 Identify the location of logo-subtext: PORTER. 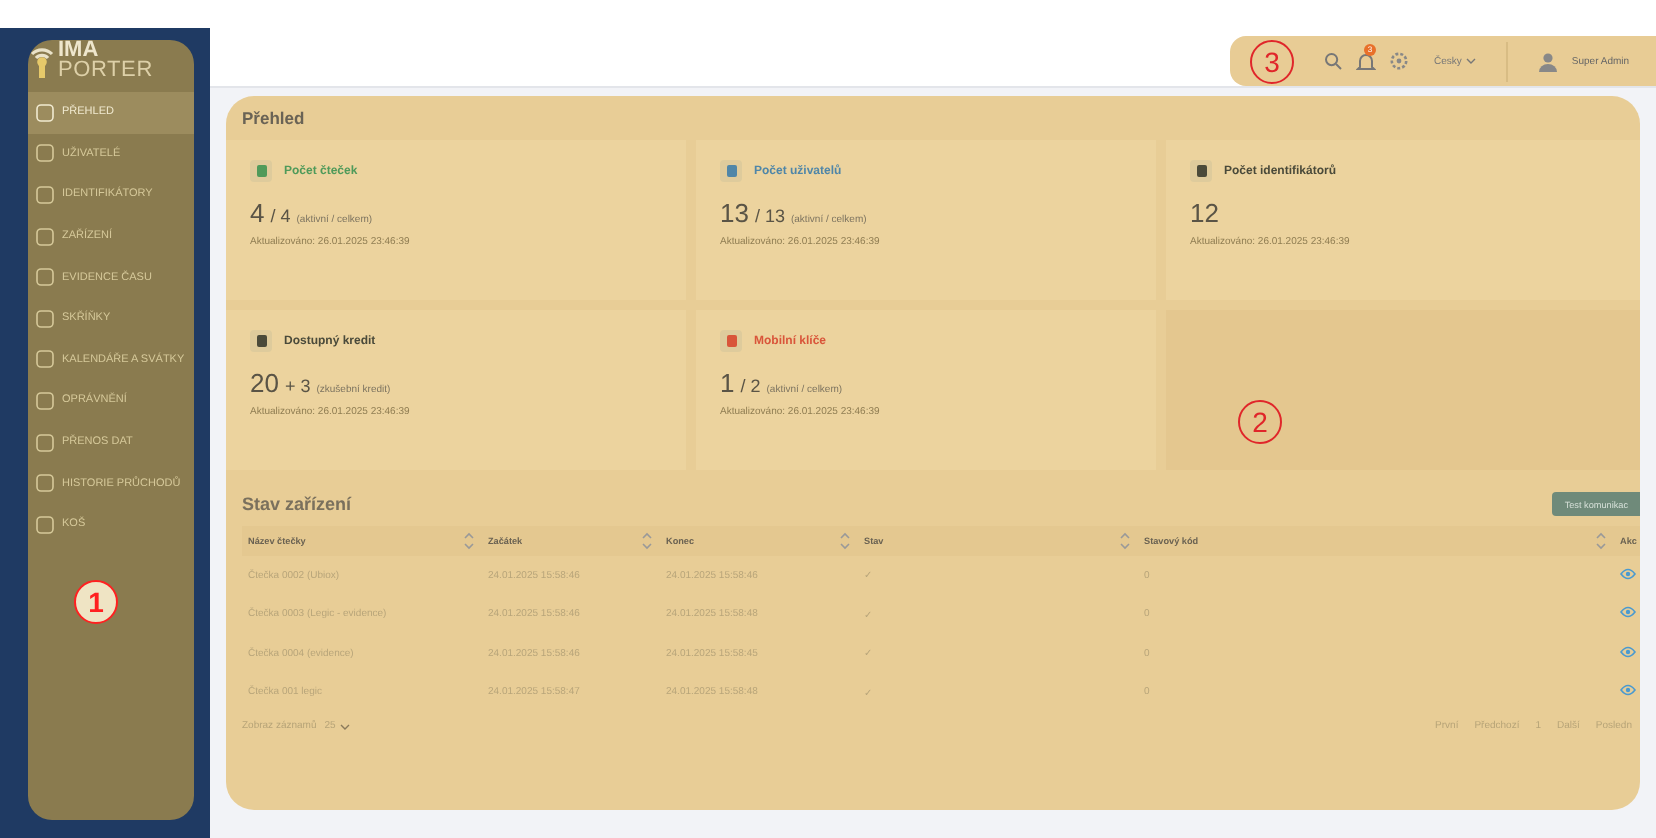
(105, 70).